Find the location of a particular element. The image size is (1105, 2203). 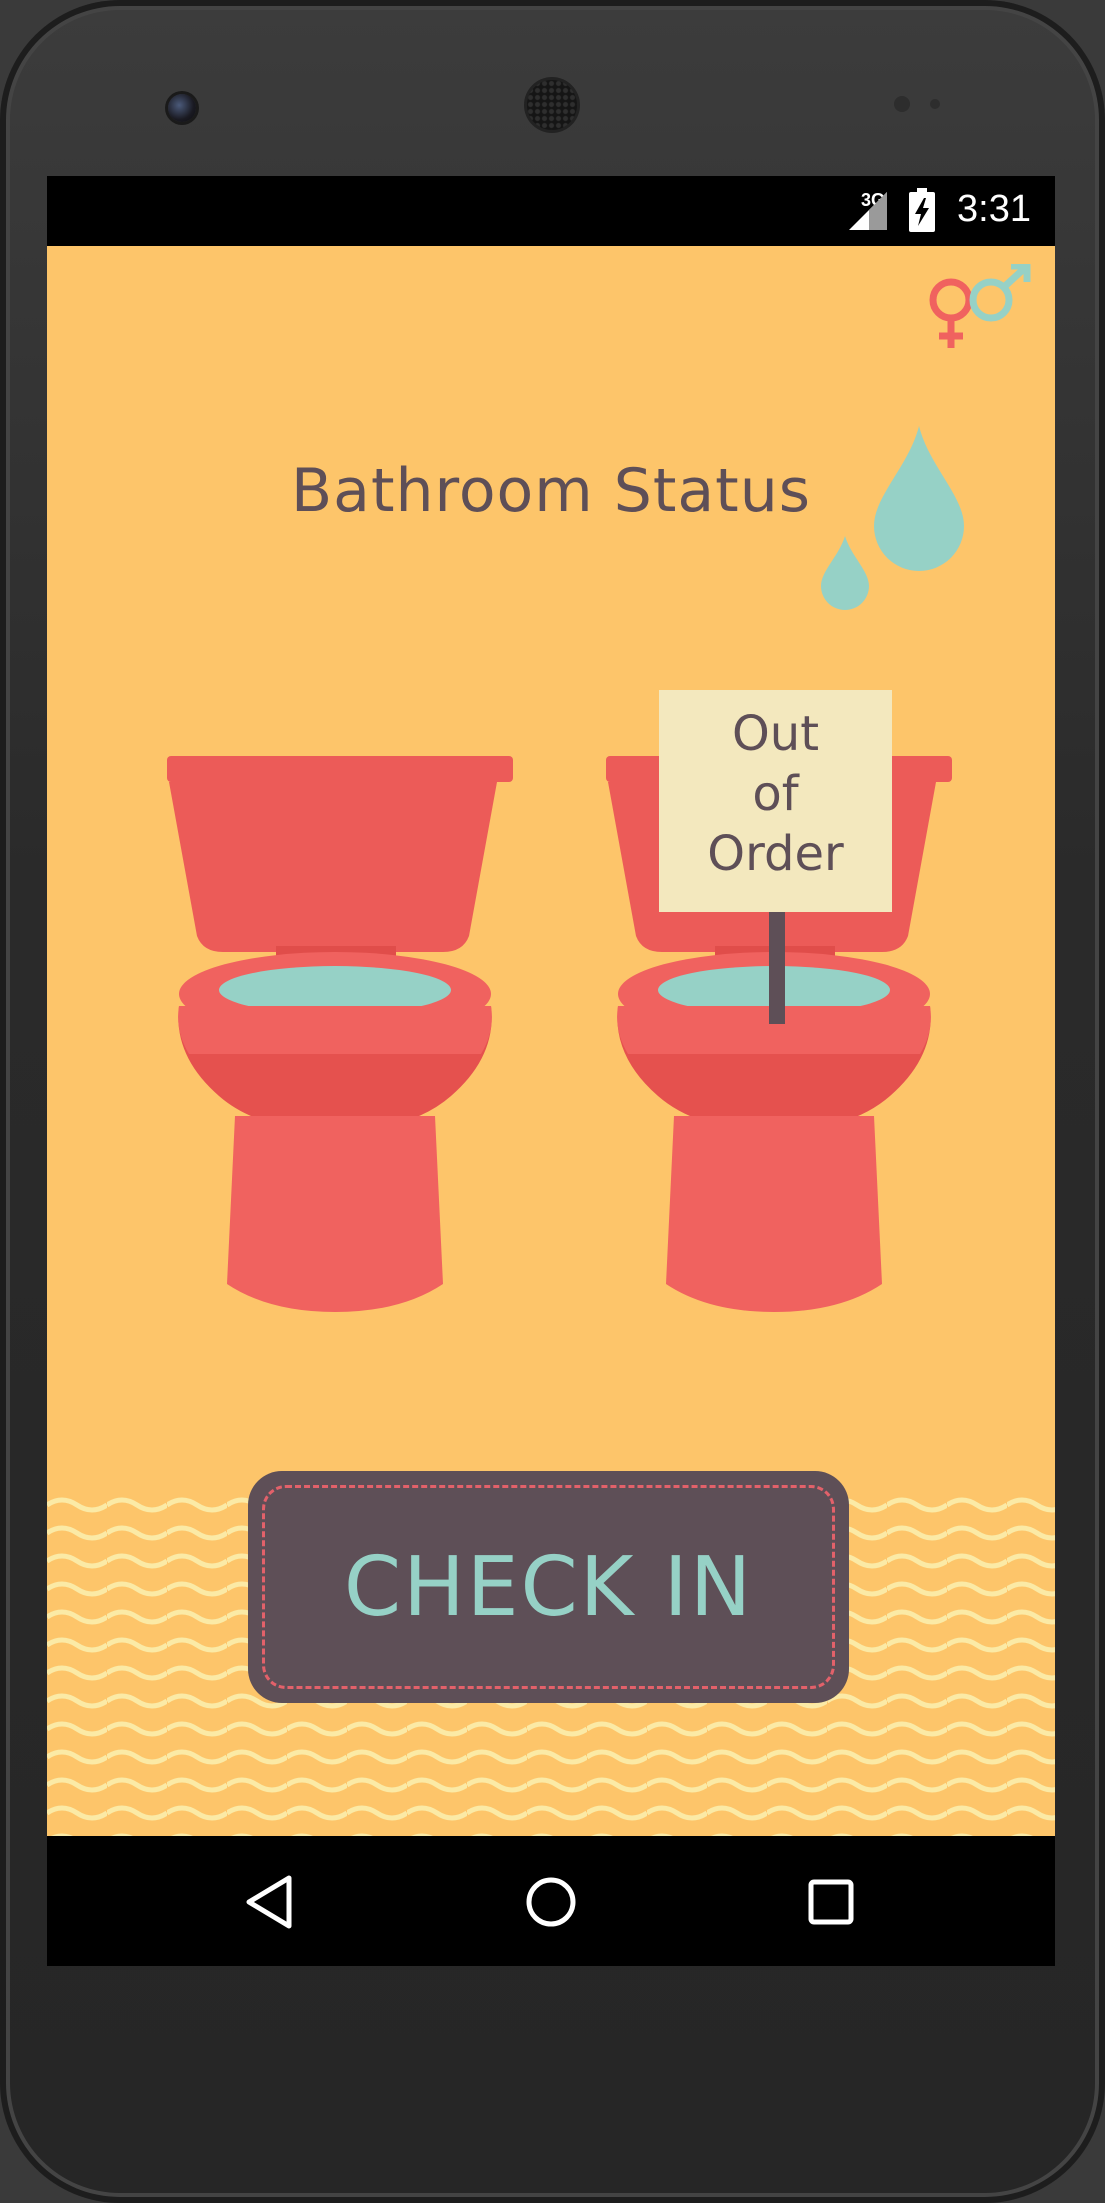

sign-line-1: Out is located at coordinates (775, 734).